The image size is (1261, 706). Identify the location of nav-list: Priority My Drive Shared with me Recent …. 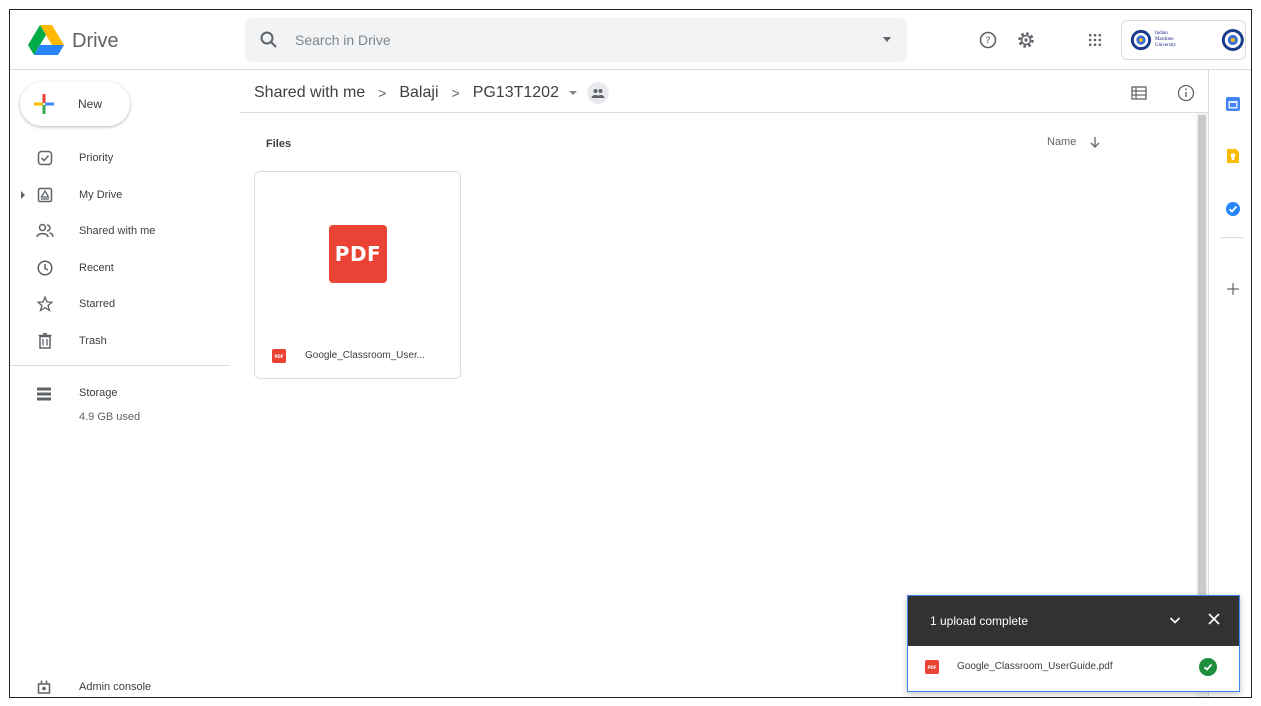
(125, 249).